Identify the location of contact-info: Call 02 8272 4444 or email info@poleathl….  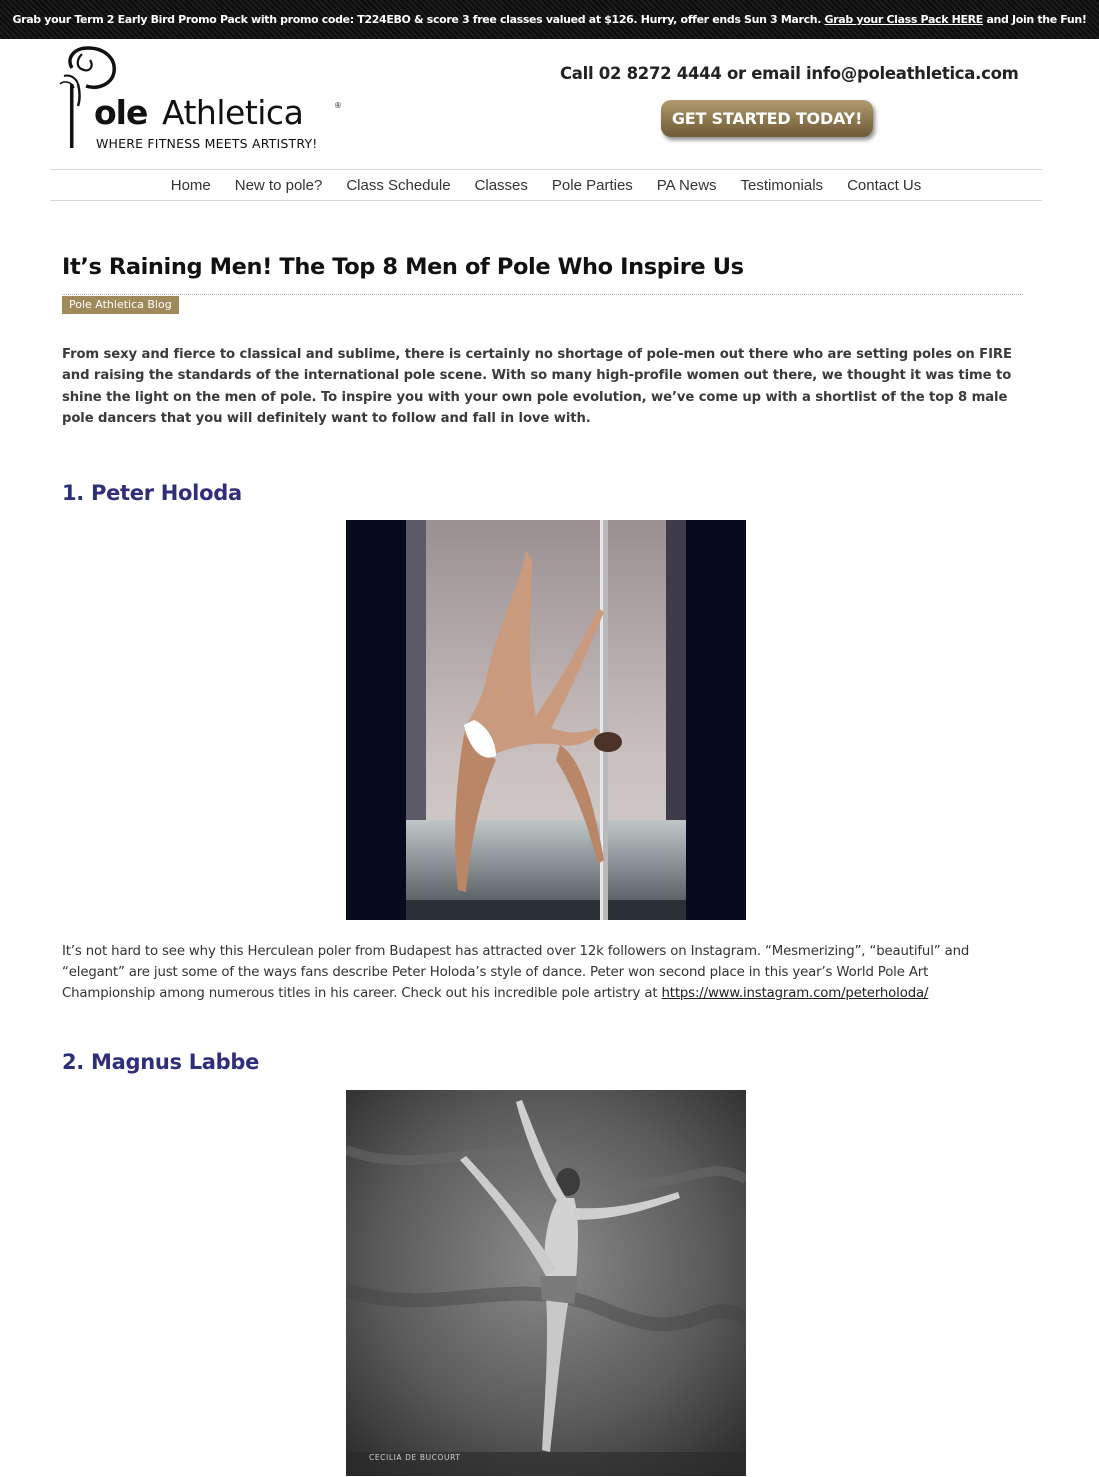
(789, 73).